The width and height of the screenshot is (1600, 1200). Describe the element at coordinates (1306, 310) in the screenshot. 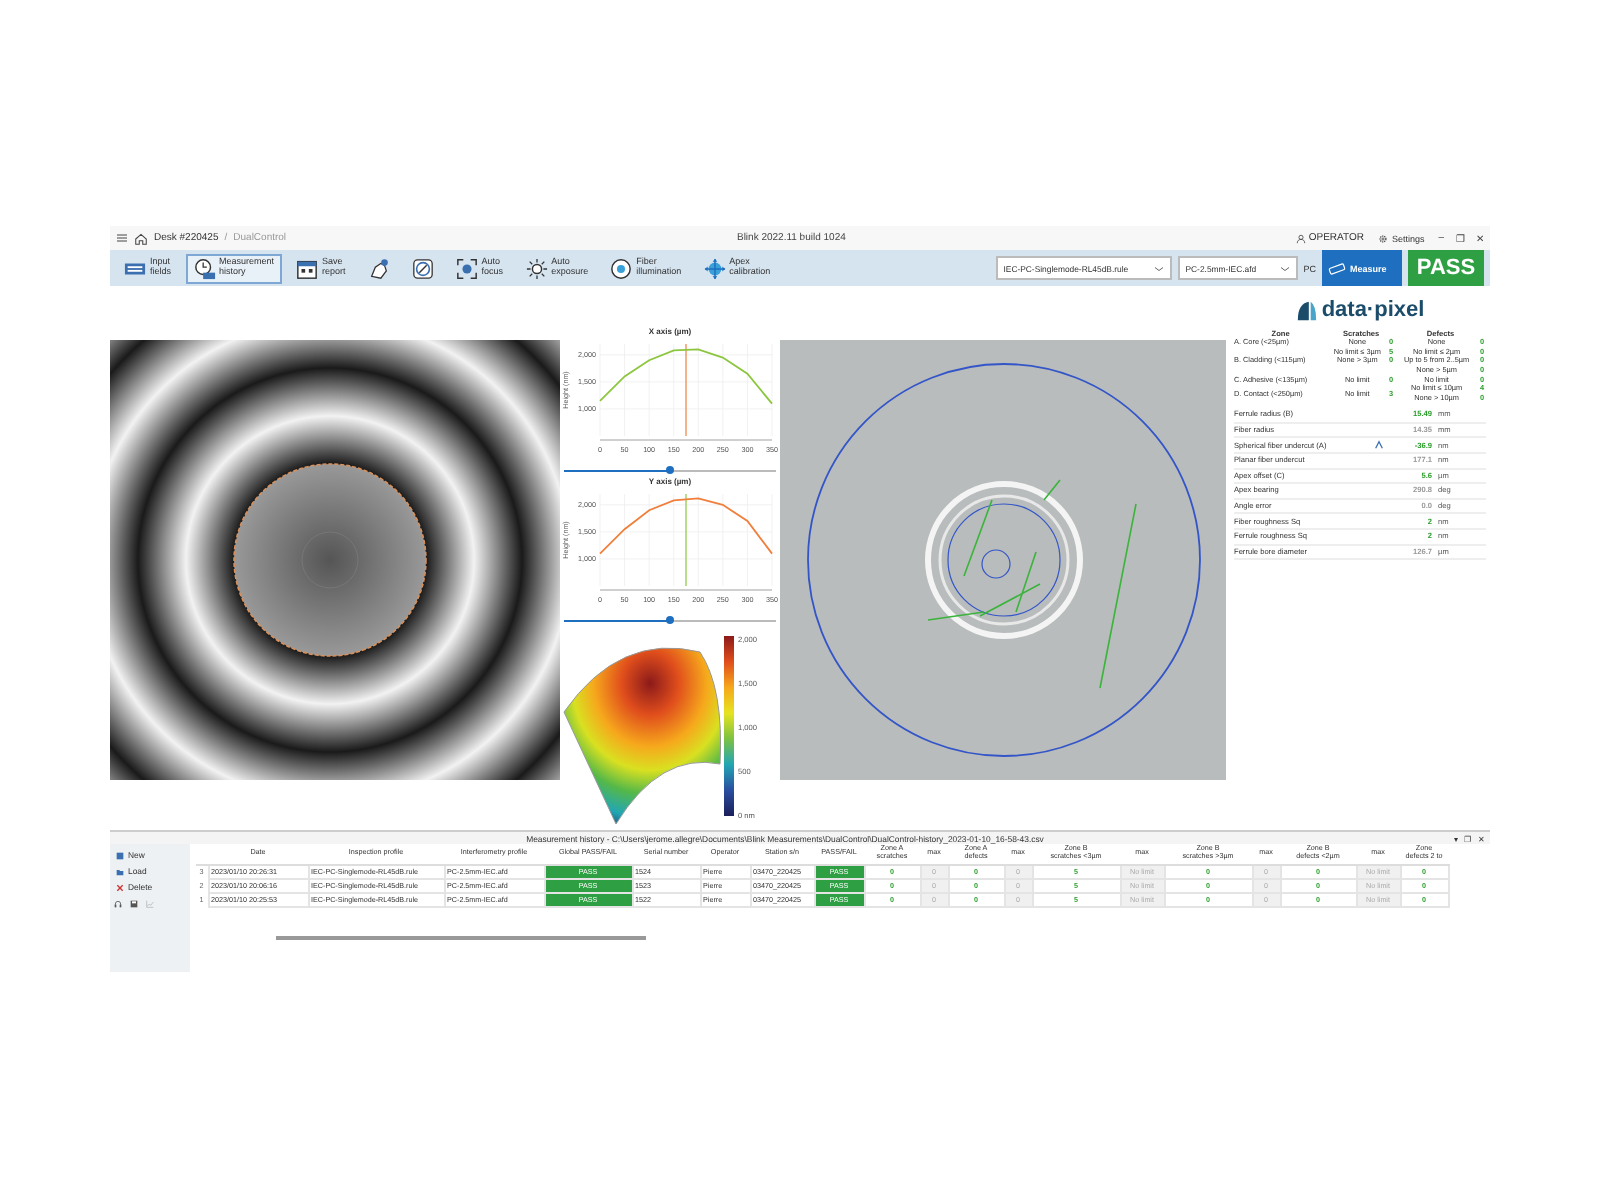

I see `logo-icon` at that location.